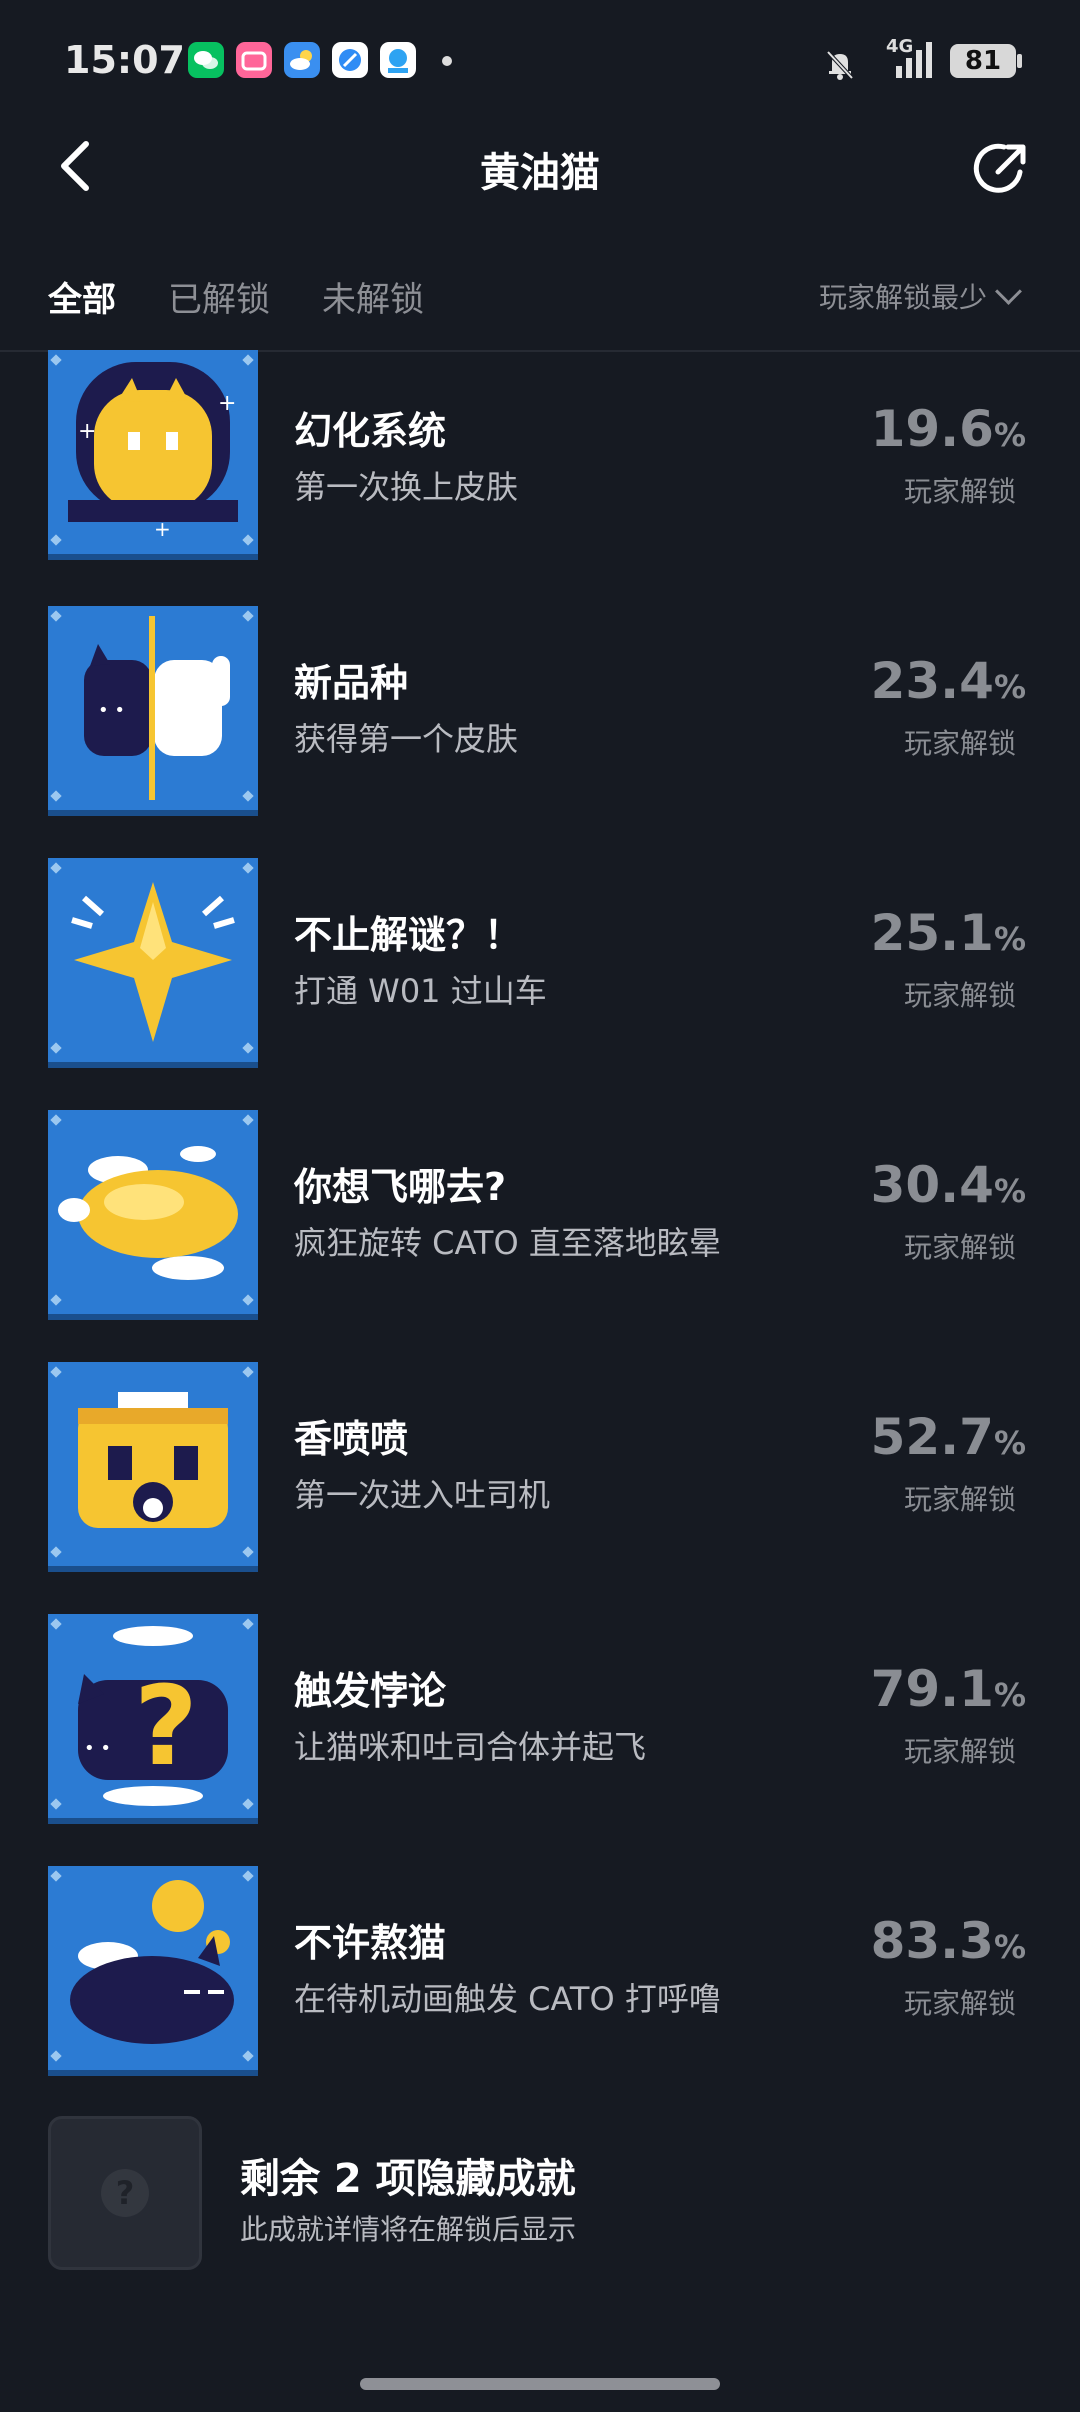 The width and height of the screenshot is (1080, 2412). What do you see at coordinates (1019, 61) in the screenshot?
I see `battery-icon` at bounding box center [1019, 61].